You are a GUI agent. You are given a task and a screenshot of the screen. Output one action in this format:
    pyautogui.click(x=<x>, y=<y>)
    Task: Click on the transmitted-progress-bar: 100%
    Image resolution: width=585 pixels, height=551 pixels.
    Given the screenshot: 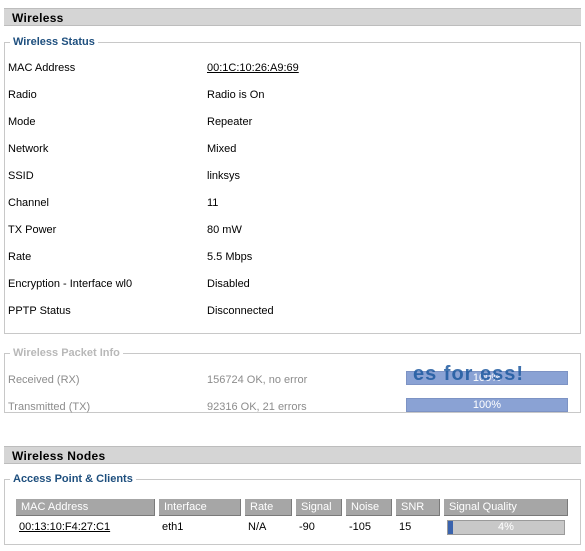 What is the action you would take?
    pyautogui.click(x=487, y=405)
    